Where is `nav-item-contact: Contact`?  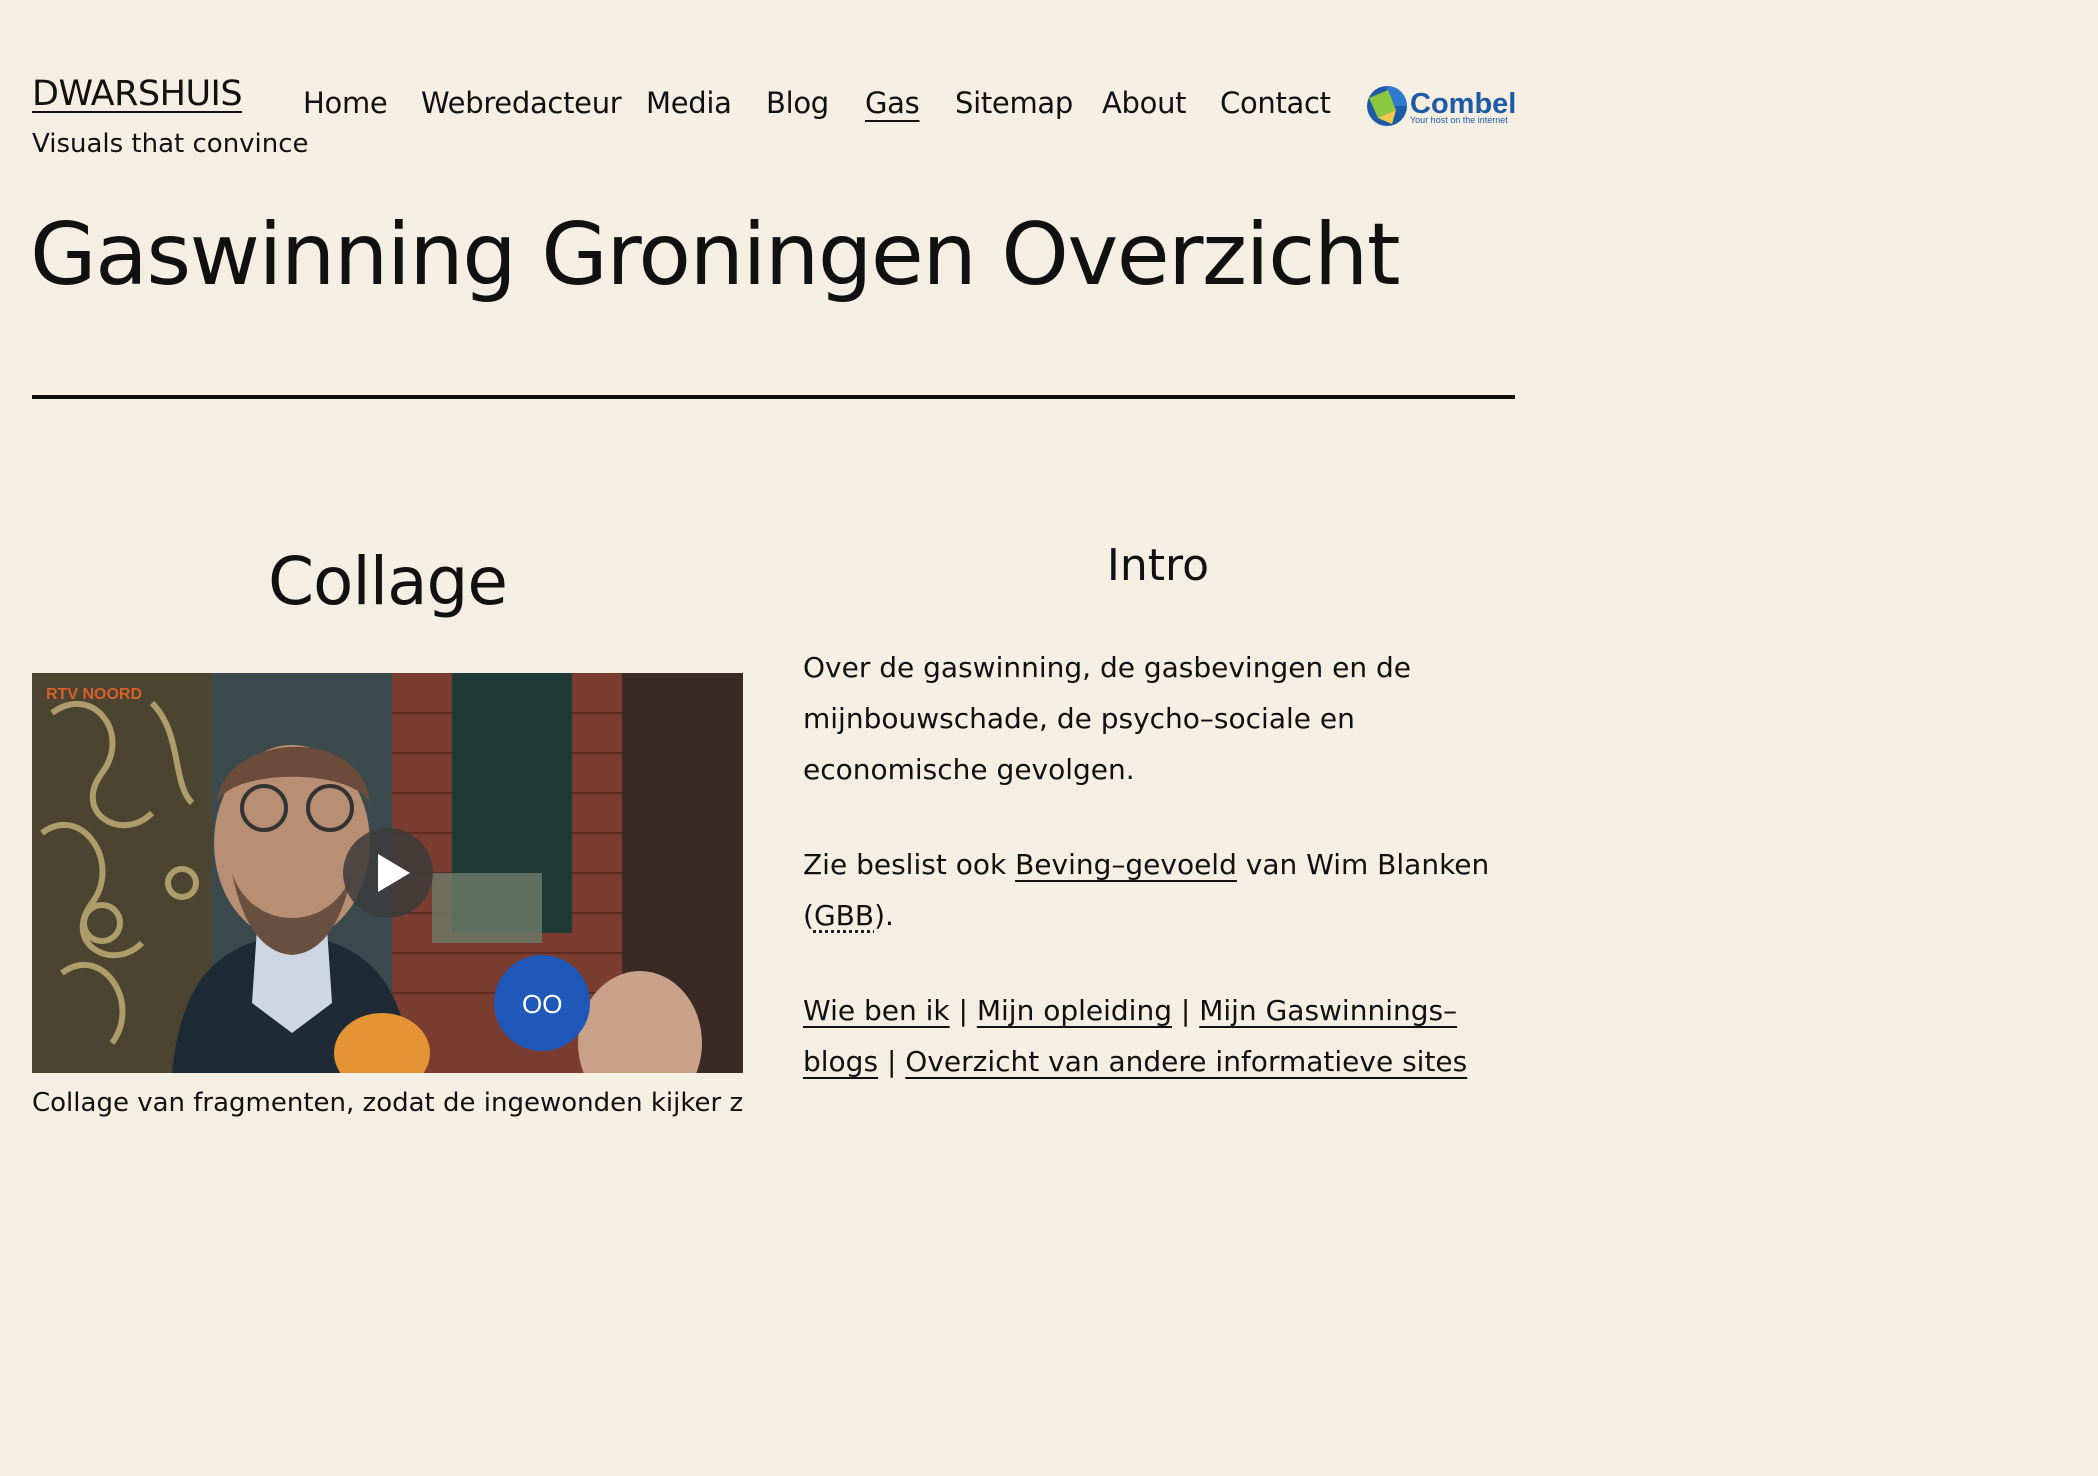 nav-item-contact: Contact is located at coordinates (1275, 103).